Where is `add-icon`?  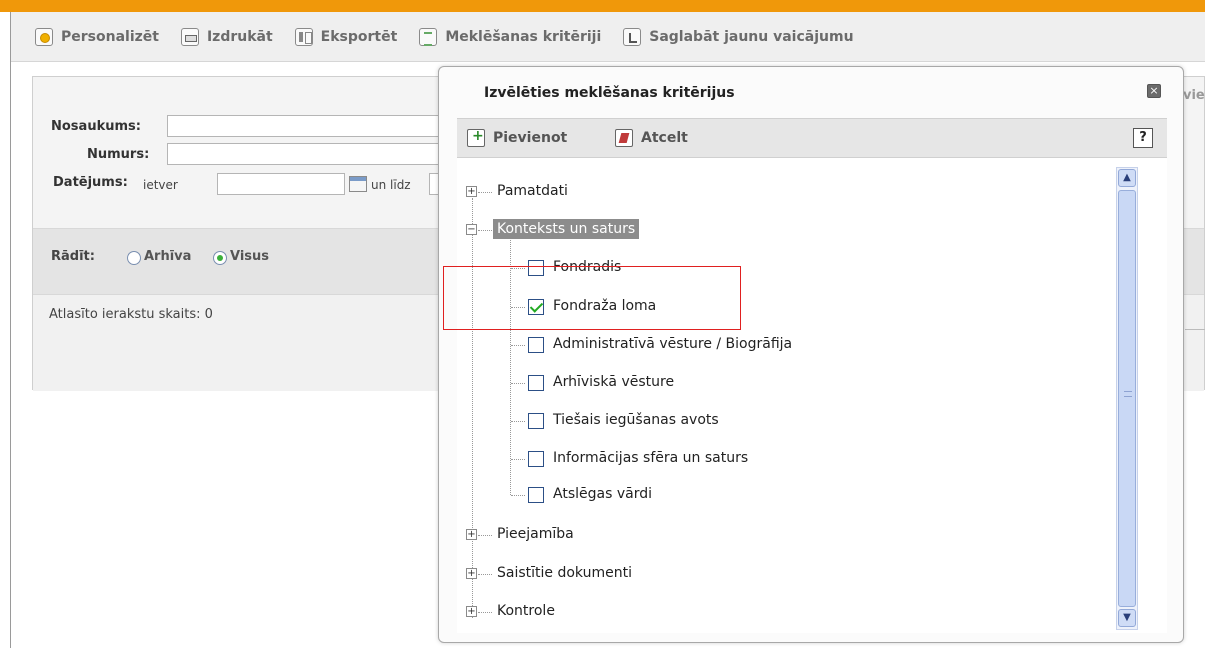 add-icon is located at coordinates (476, 137).